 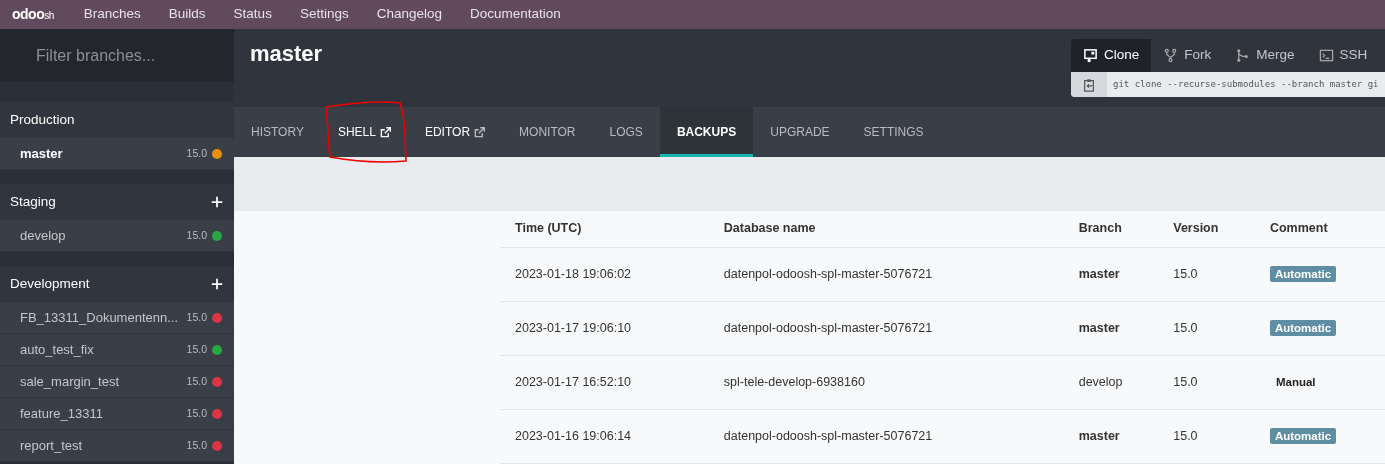 What do you see at coordinates (604, 274) in the screenshot?
I see `table-cell: 2023-01-18 19:06:02` at bounding box center [604, 274].